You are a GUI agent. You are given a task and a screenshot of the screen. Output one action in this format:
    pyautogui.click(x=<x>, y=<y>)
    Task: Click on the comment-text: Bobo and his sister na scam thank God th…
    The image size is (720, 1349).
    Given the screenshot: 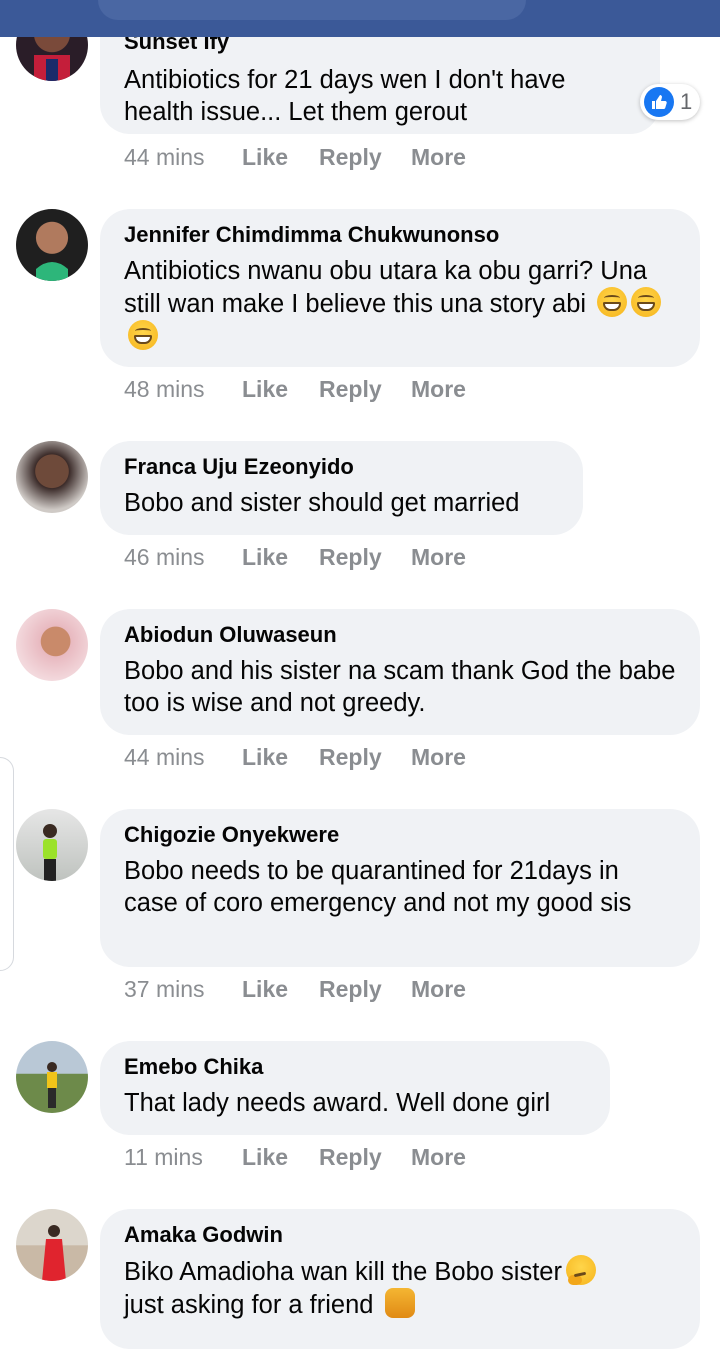 What is the action you would take?
    pyautogui.click(x=400, y=687)
    